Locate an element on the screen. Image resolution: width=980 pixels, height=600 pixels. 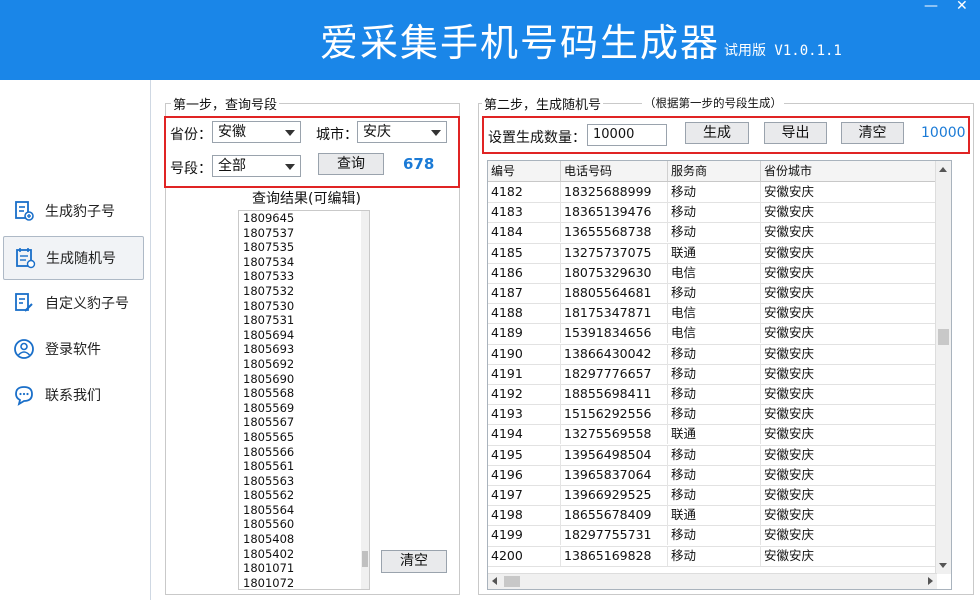
document-generate-icon is located at coordinates (24, 211).